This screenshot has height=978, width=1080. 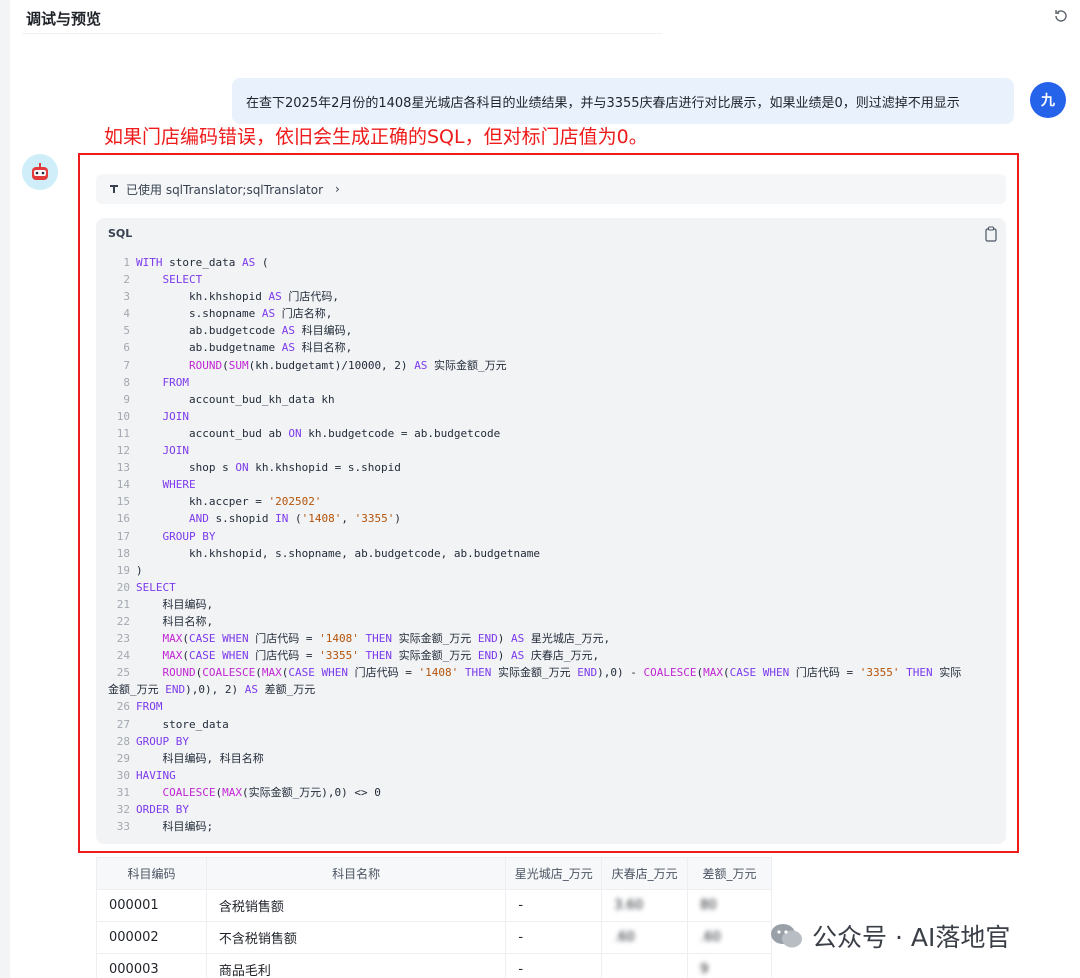 I want to click on line-number: 7, so click(x=126, y=365).